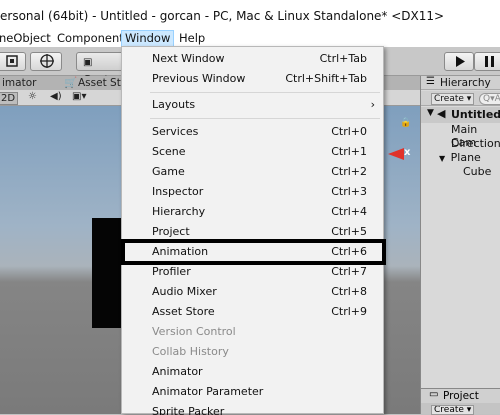 The image size is (500, 415). What do you see at coordinates (349, 291) in the screenshot?
I see `menu-item-shortcut: Ctrl+8` at bounding box center [349, 291].